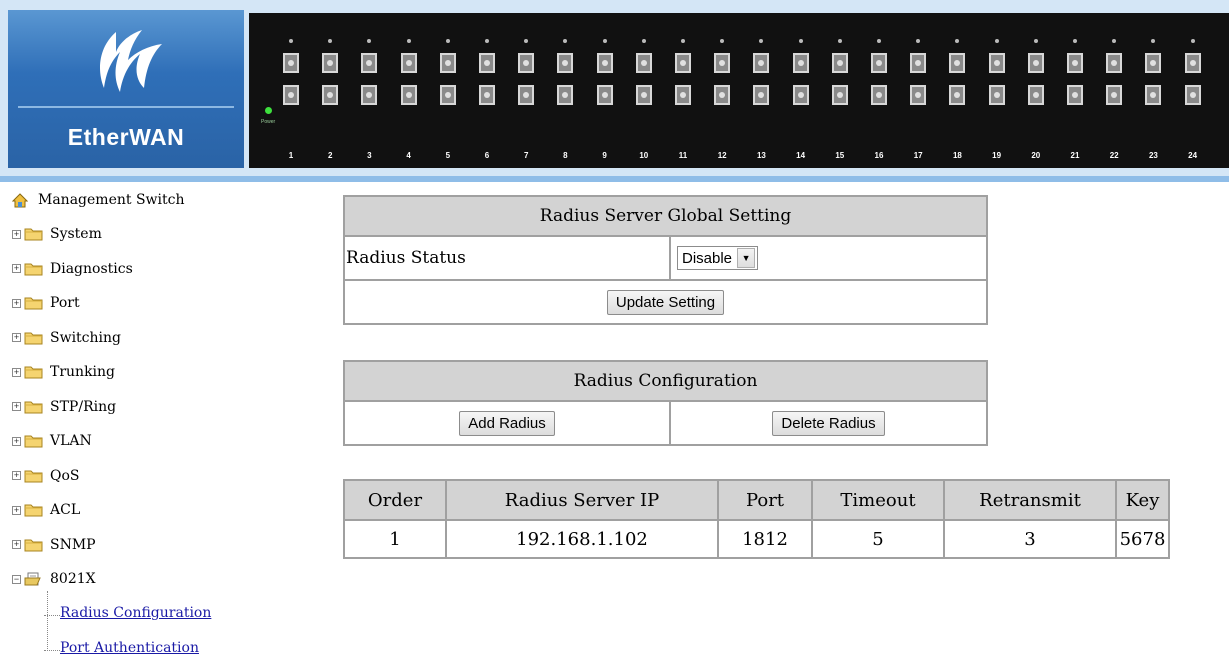  I want to click on radius-status-select: Disable ▼, so click(718, 258).